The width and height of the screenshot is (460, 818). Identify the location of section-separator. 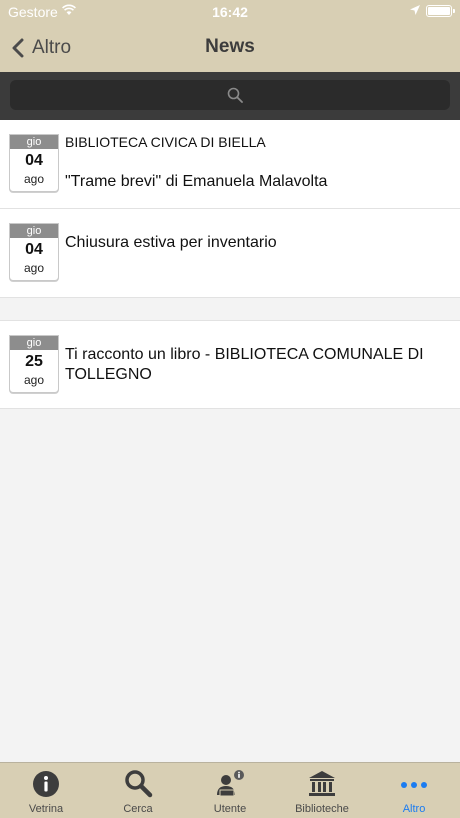
(230, 309).